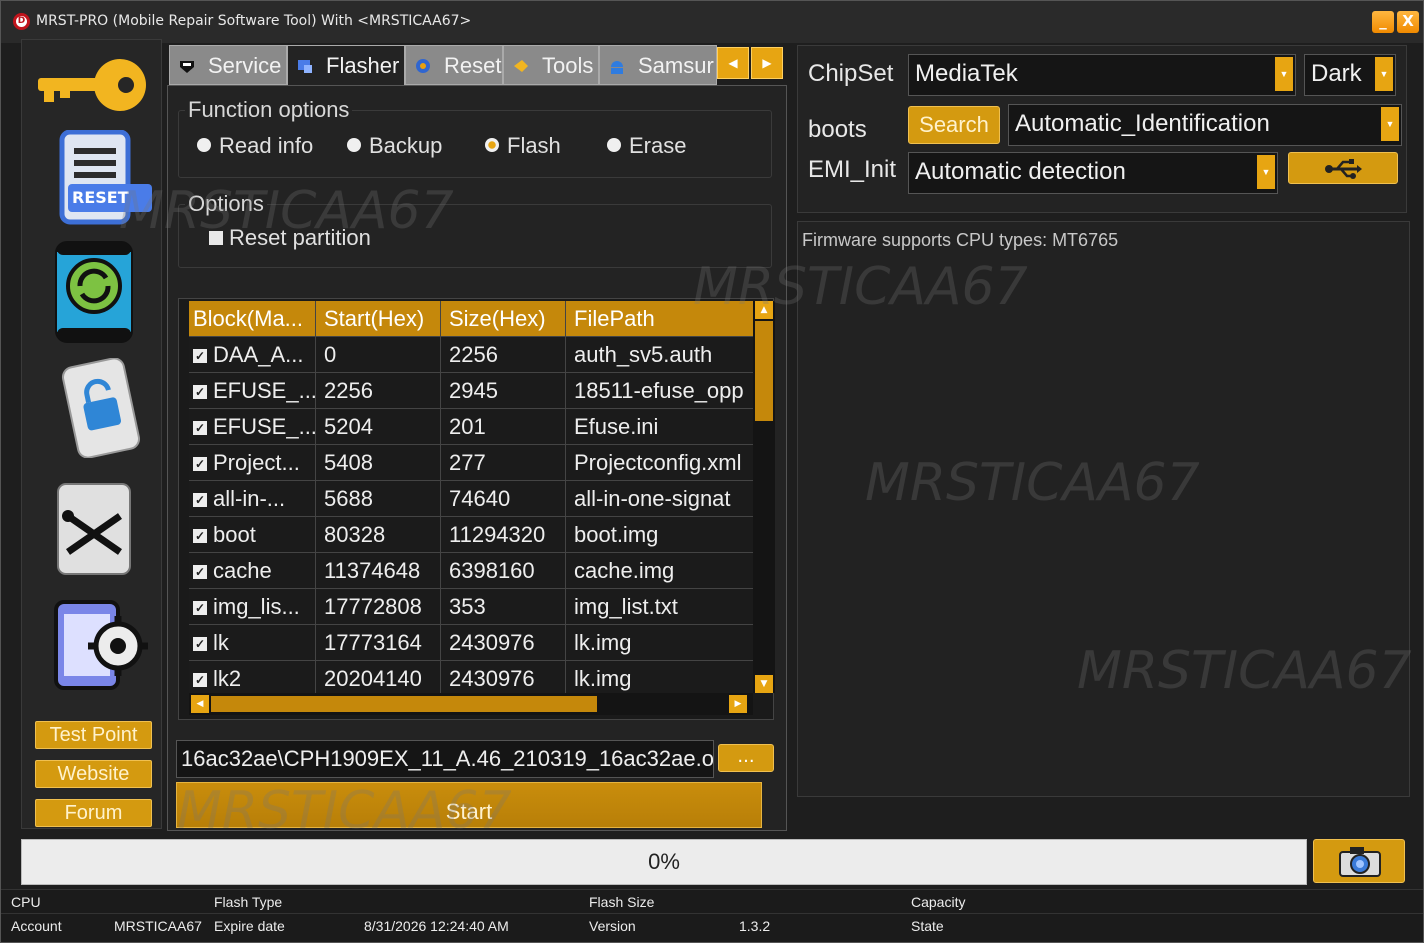 This screenshot has height=943, width=1424. What do you see at coordinates (454, 65) in the screenshot?
I see `tab-reset: Reset` at bounding box center [454, 65].